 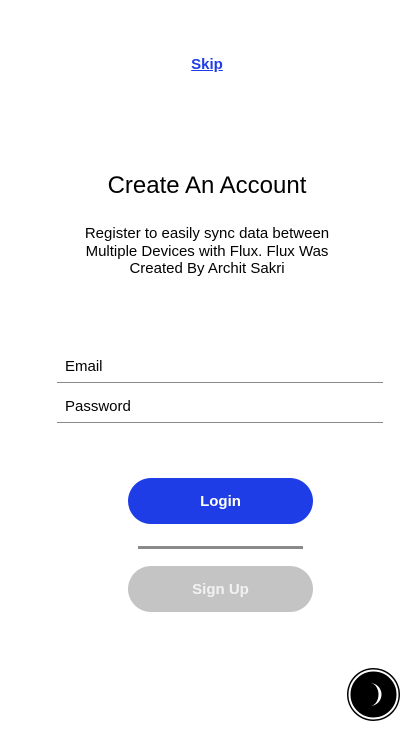 I want to click on page-title: Create An Account, so click(x=207, y=185).